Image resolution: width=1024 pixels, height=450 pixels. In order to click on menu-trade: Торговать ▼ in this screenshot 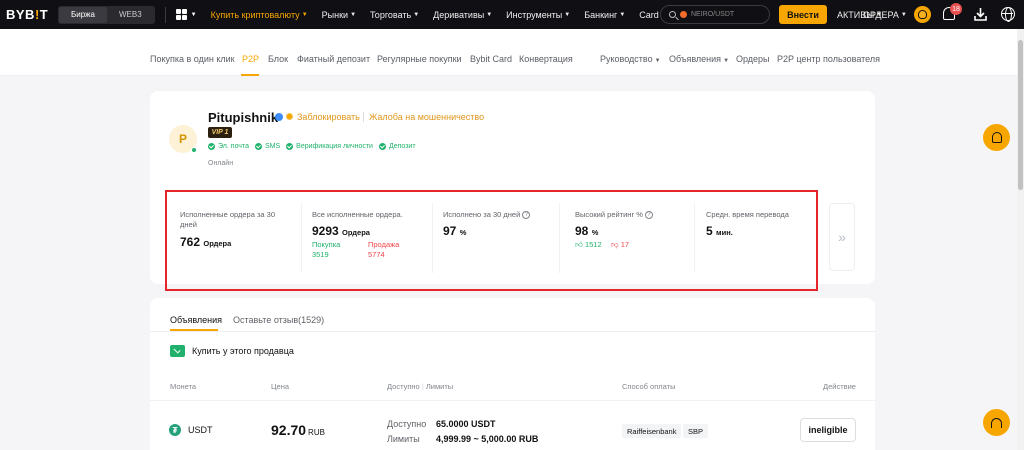, I will do `click(394, 14)`.